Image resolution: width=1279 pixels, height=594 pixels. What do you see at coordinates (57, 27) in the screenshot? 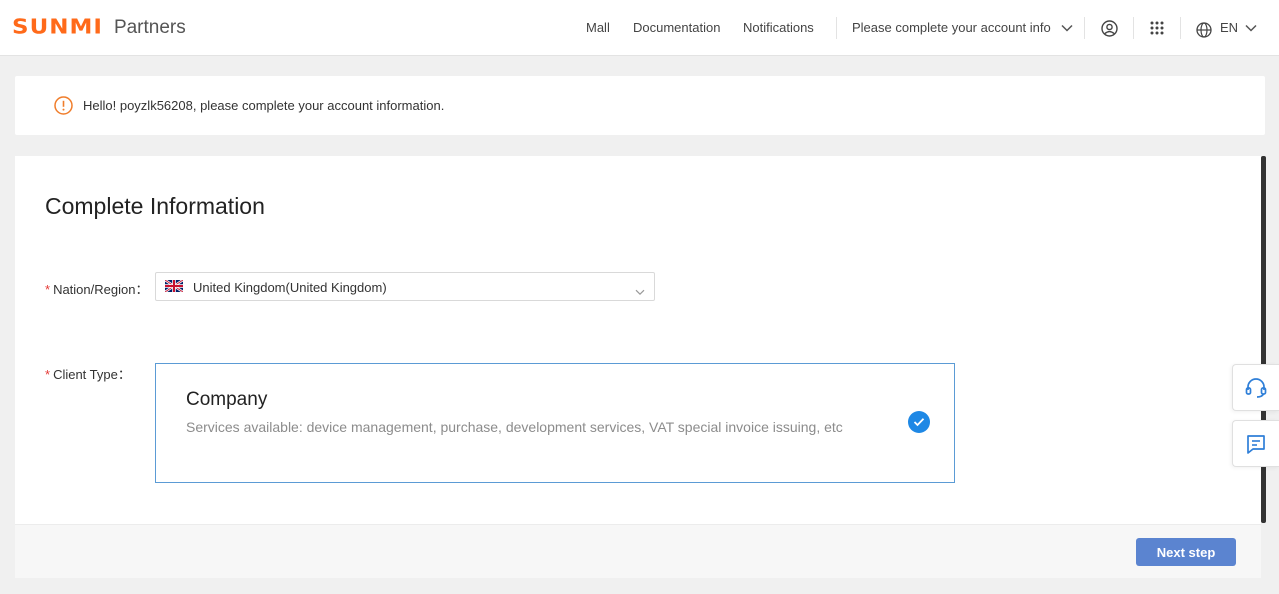
I see `logo-mark: SUNMI` at bounding box center [57, 27].